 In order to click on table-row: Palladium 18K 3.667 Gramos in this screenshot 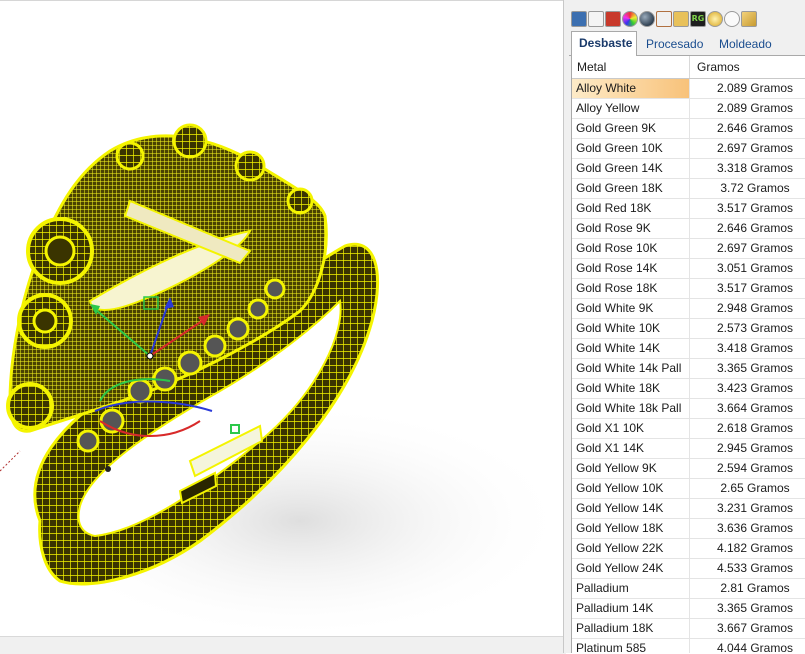, I will do `click(688, 629)`.